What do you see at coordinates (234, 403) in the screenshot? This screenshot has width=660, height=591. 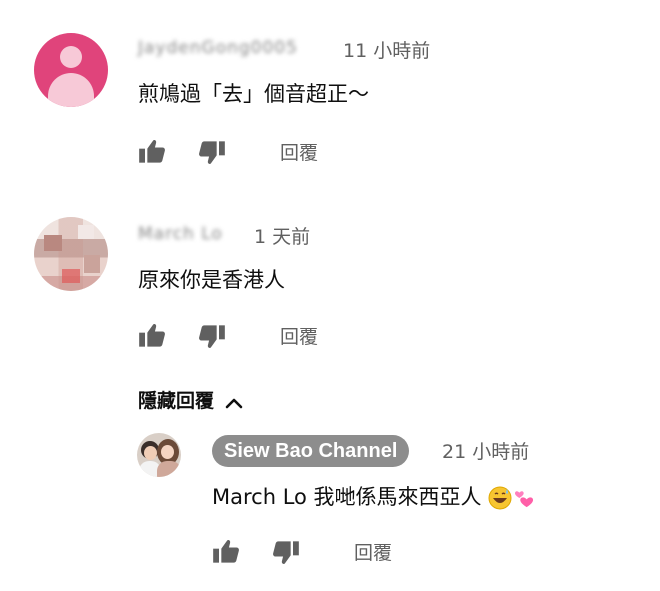 I see `chevron-up-icon` at bounding box center [234, 403].